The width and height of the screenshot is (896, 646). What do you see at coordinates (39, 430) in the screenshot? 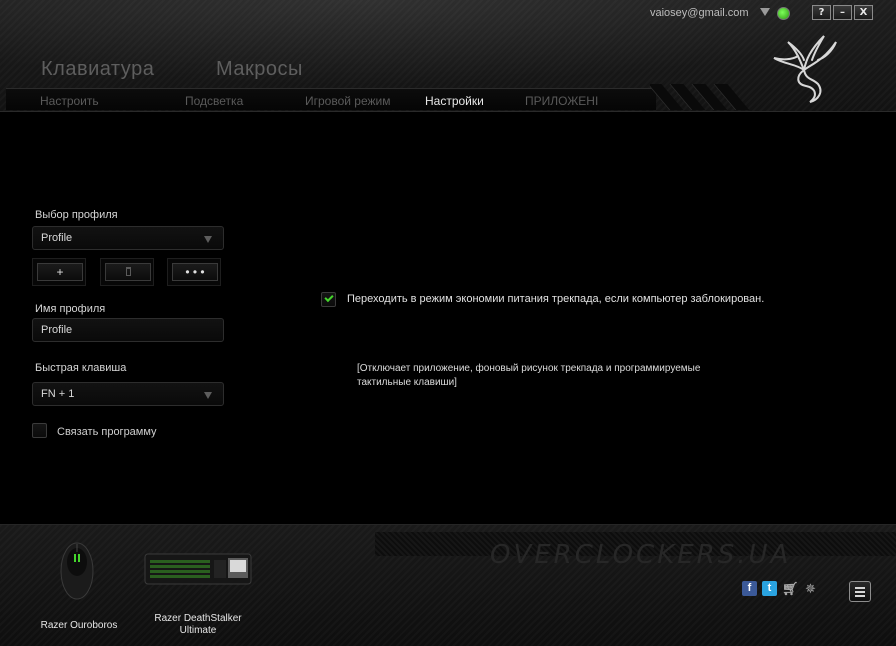
I see `link-program-checkbox` at bounding box center [39, 430].